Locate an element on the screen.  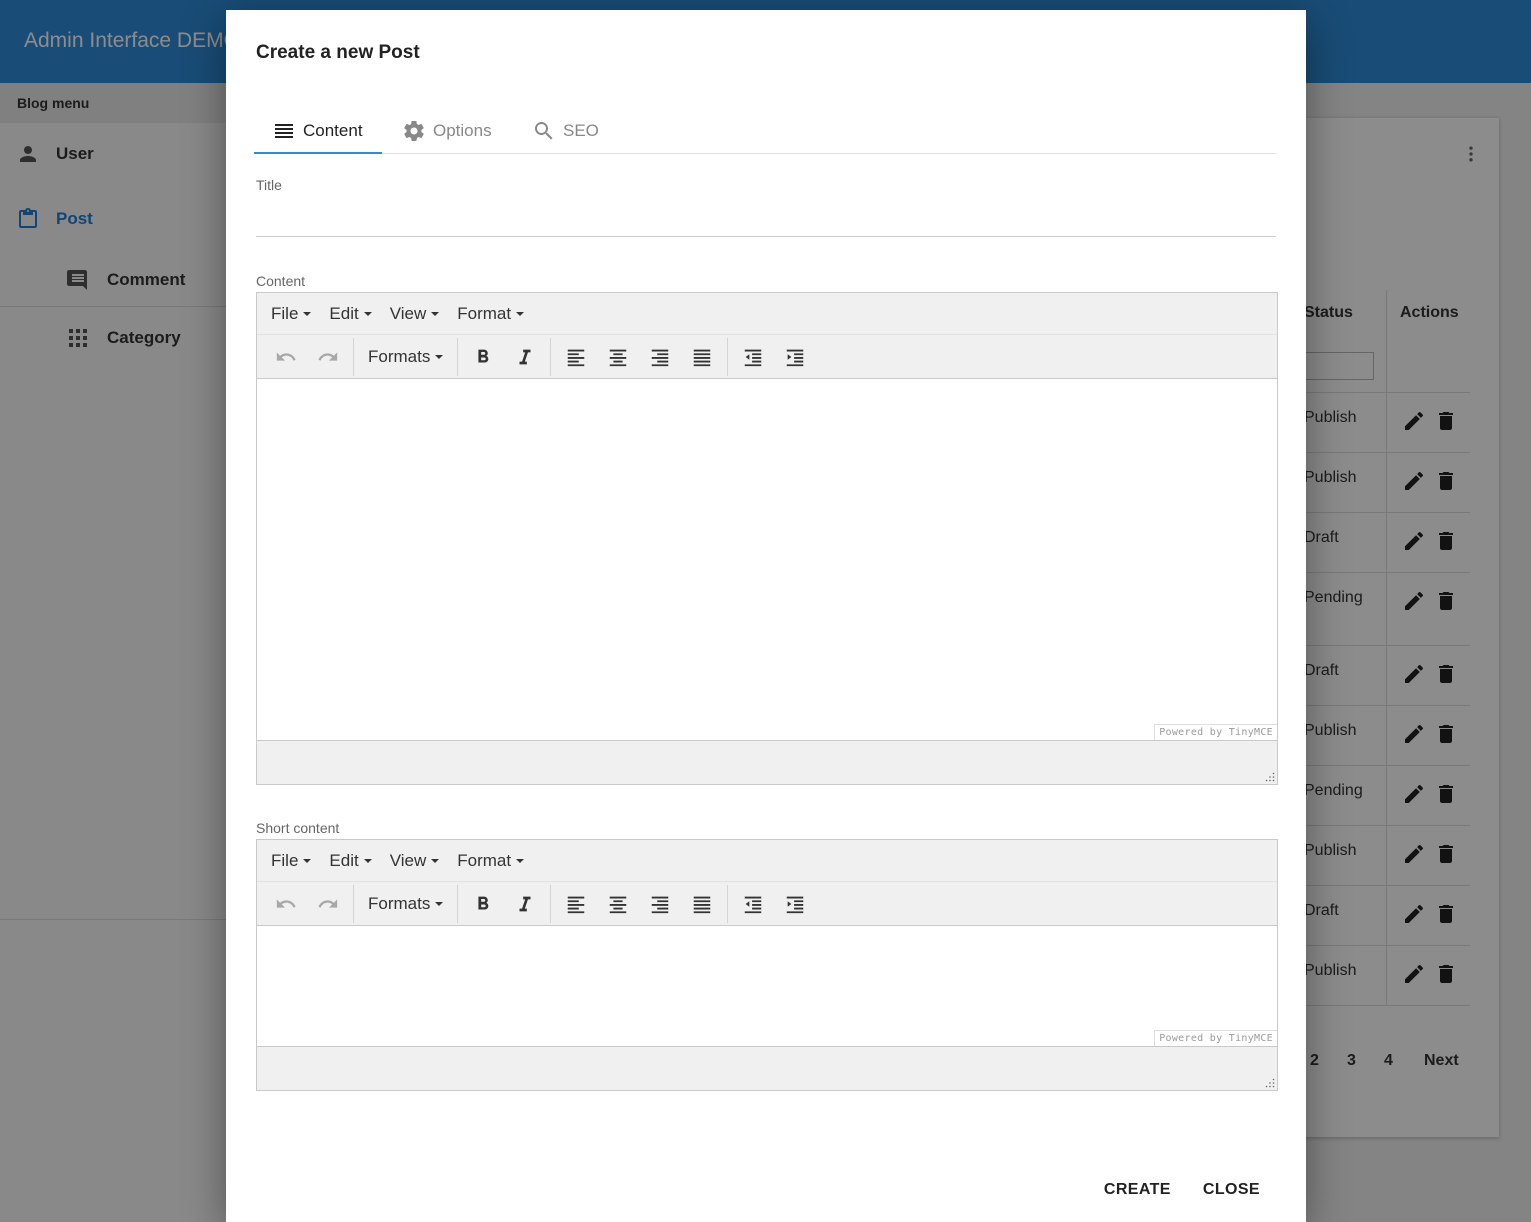
gear-icon is located at coordinates (414, 131).